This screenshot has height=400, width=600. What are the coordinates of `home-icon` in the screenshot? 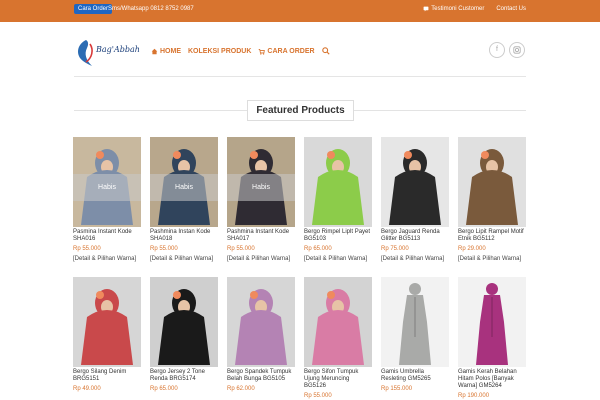 It's located at (154, 51).